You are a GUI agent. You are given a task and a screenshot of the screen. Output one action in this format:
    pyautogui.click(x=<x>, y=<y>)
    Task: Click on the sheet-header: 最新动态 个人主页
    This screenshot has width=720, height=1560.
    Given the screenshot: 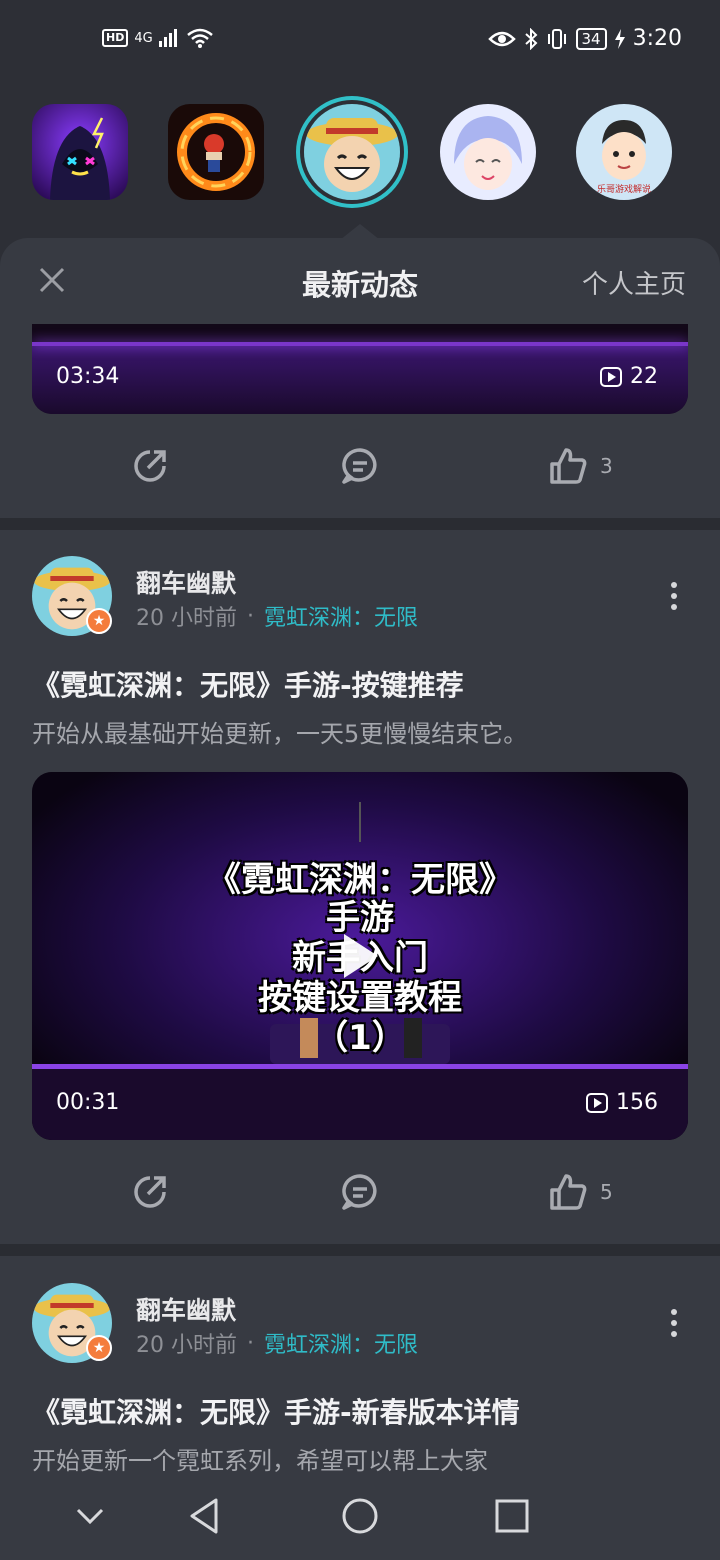 What is the action you would take?
    pyautogui.click(x=360, y=283)
    